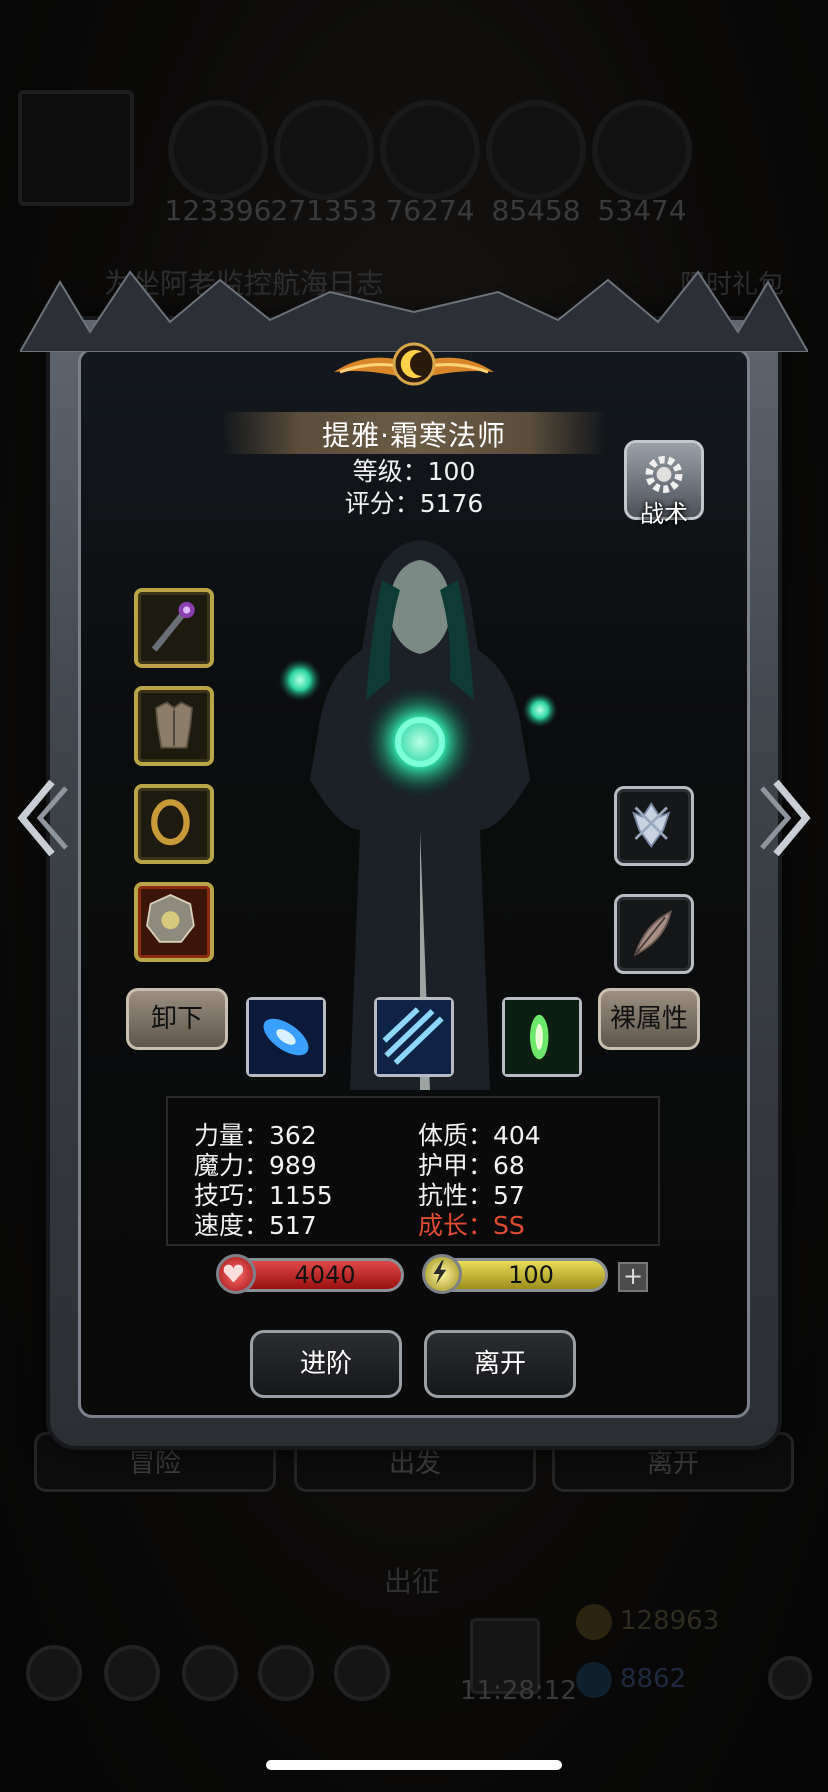  Describe the element at coordinates (414, 435) in the screenshot. I see `hero-name: 提雅·霜寒法师` at that location.